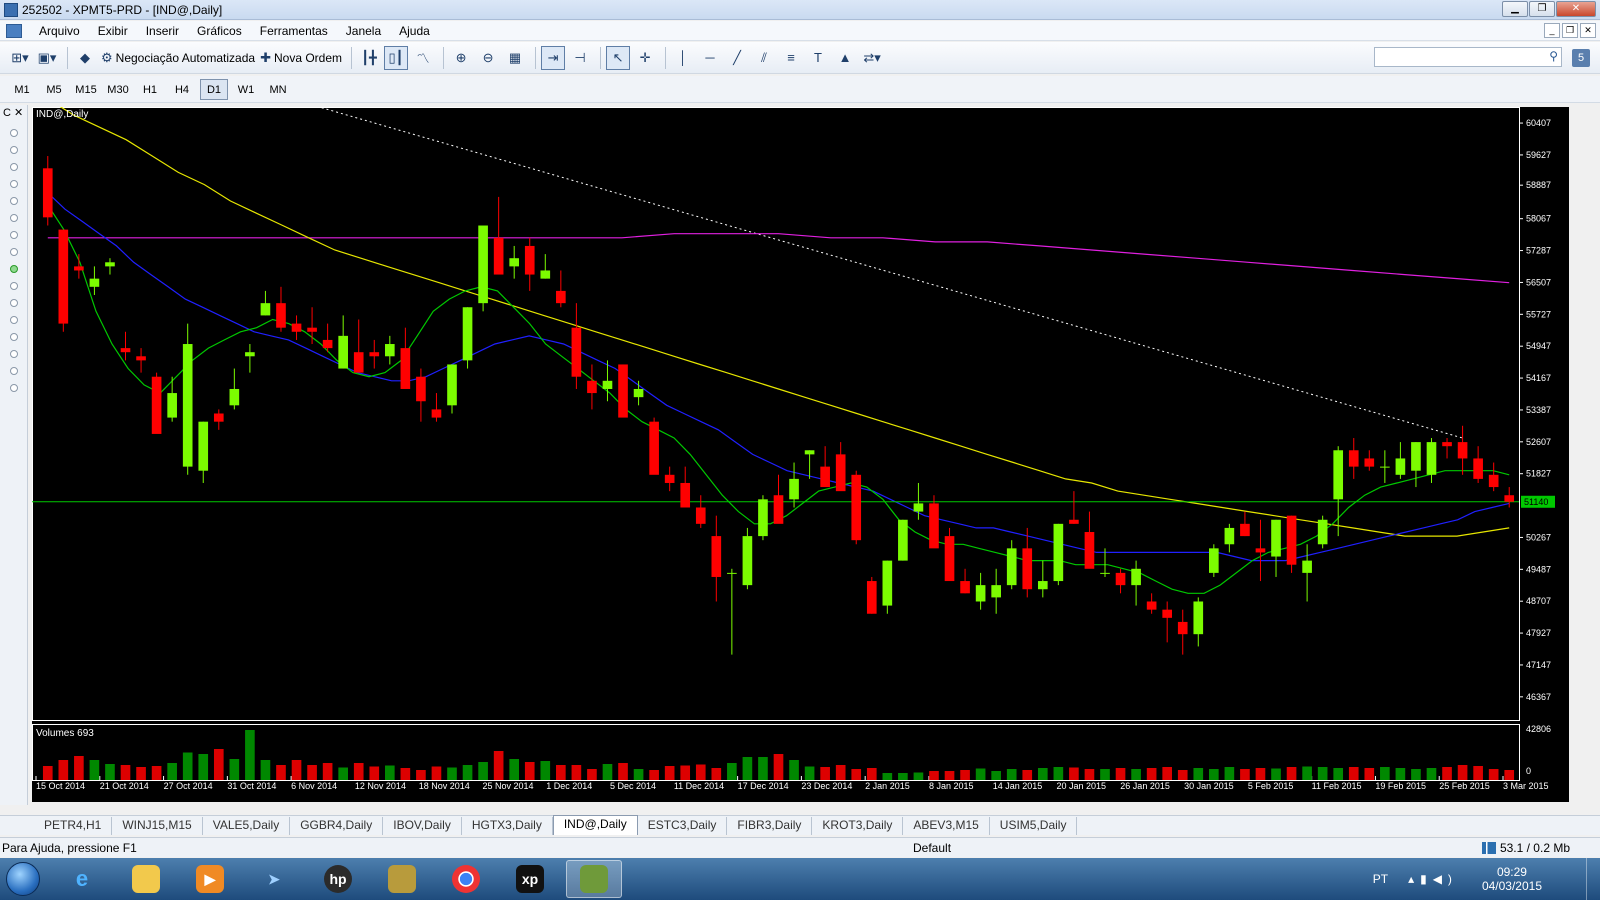 Image resolution: width=1600 pixels, height=900 pixels. I want to click on taskbar-hp: hp, so click(338, 879).